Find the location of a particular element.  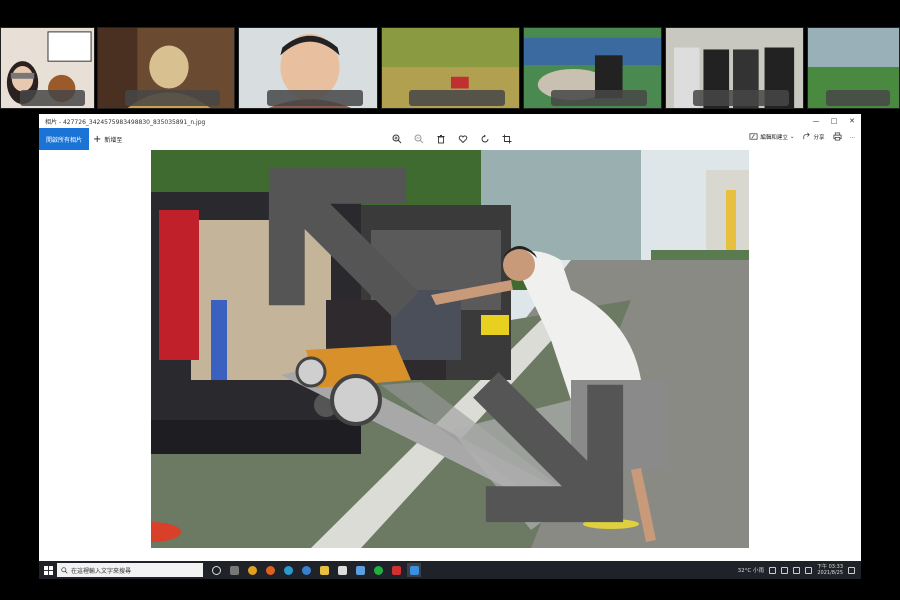

task-view-icon is located at coordinates (216, 570).